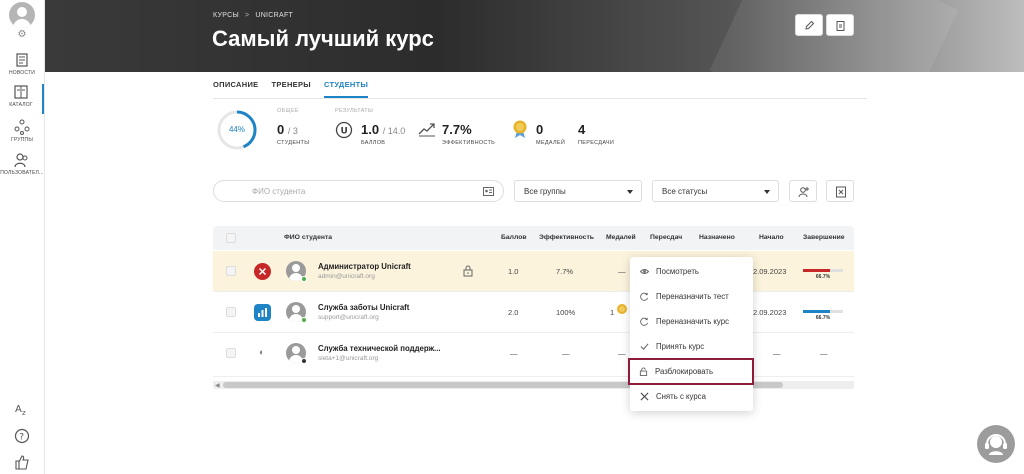  Describe the element at coordinates (566, 237) in the screenshot. I see `col-efficiency: Эффективность` at that location.